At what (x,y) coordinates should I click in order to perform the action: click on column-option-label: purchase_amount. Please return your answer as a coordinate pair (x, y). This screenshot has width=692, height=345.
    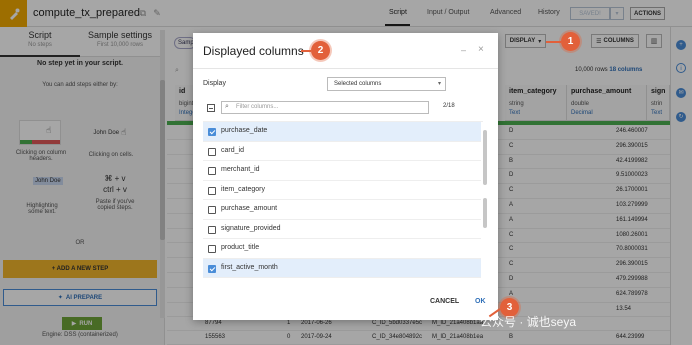
    Looking at the image, I should click on (249, 208).